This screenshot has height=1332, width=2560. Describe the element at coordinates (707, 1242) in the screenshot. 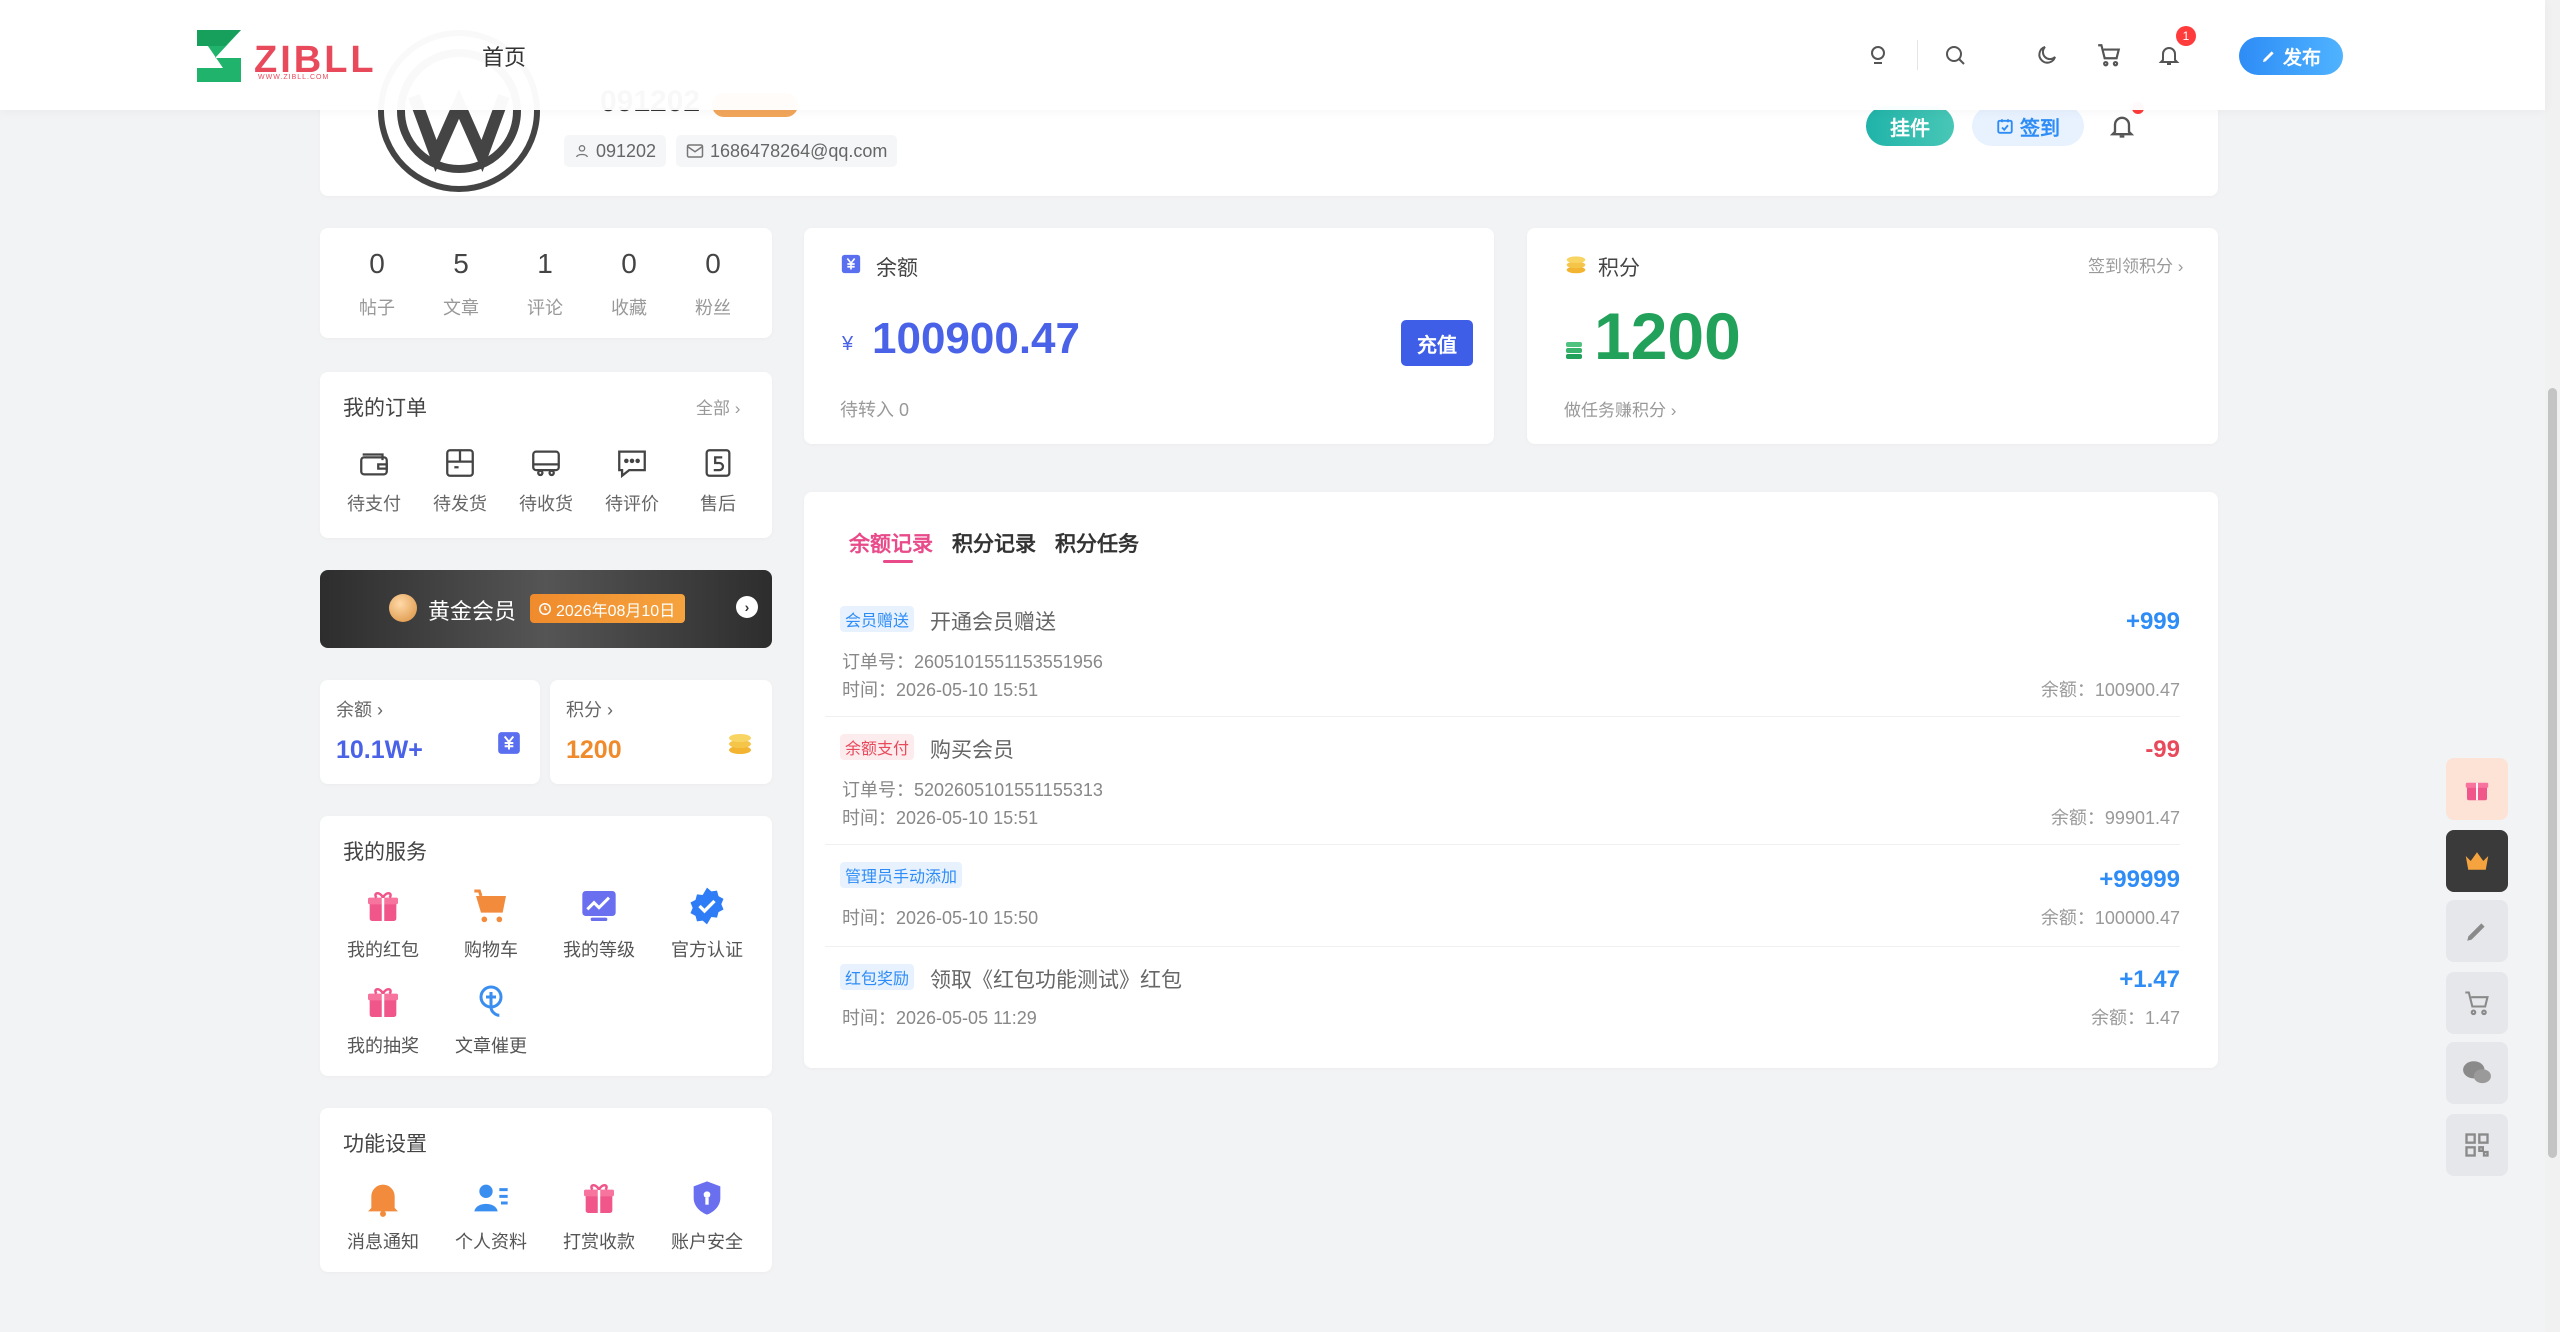

I see `setting-label: 账户安全` at that location.